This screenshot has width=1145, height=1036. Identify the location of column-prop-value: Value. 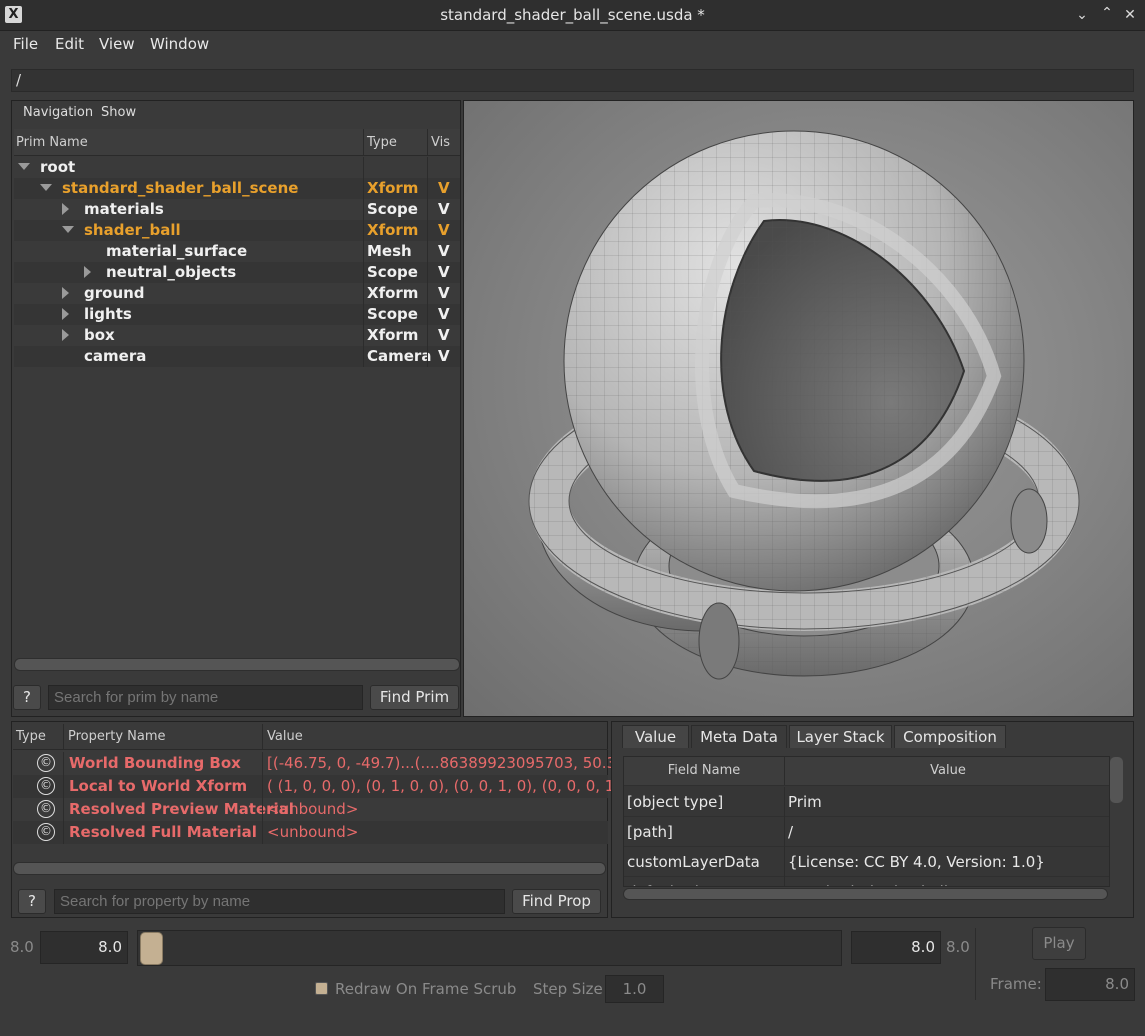
(285, 736).